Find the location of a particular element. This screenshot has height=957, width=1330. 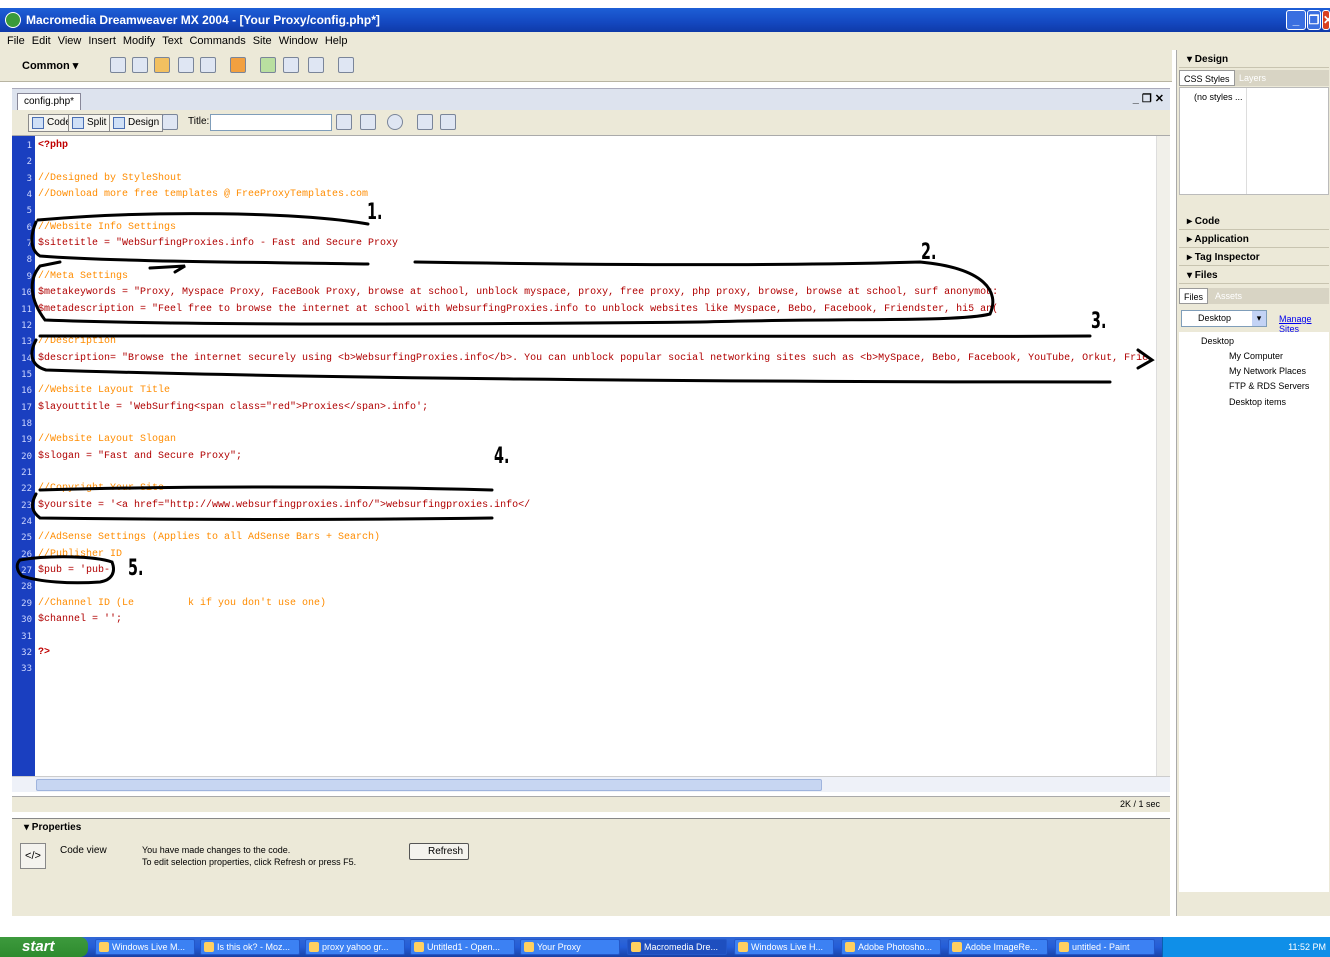

code-line: ?> is located at coordinates (593, 653).